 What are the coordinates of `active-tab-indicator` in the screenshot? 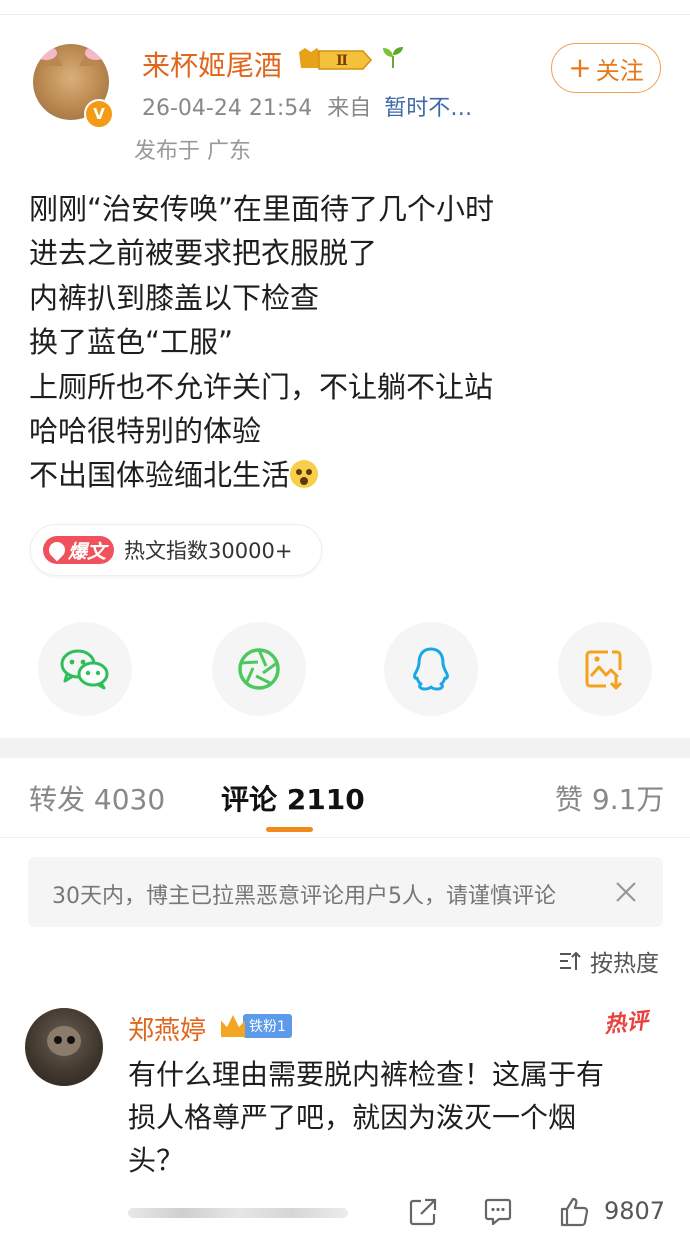 It's located at (289, 829).